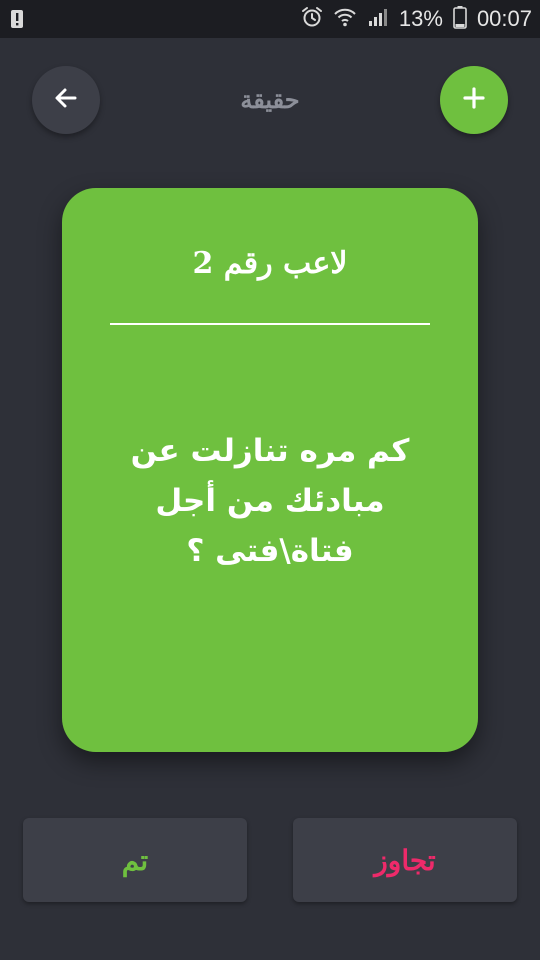 The height and width of the screenshot is (960, 540). I want to click on battery-percent: 13%, so click(420, 18).